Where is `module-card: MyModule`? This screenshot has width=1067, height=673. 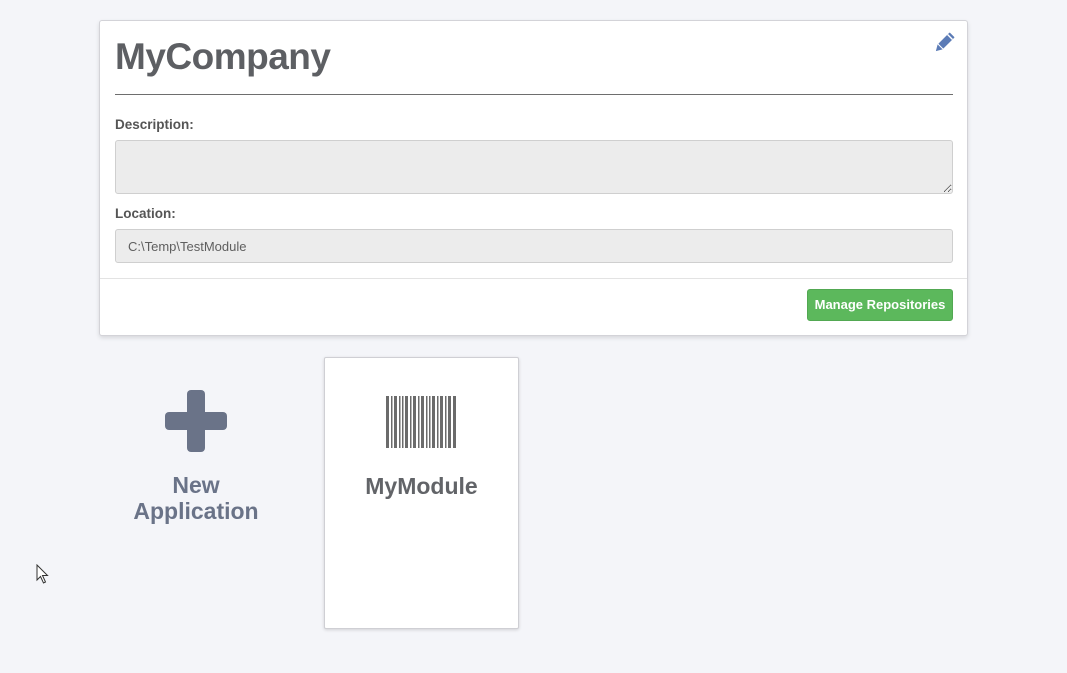
module-card: MyModule is located at coordinates (421, 493).